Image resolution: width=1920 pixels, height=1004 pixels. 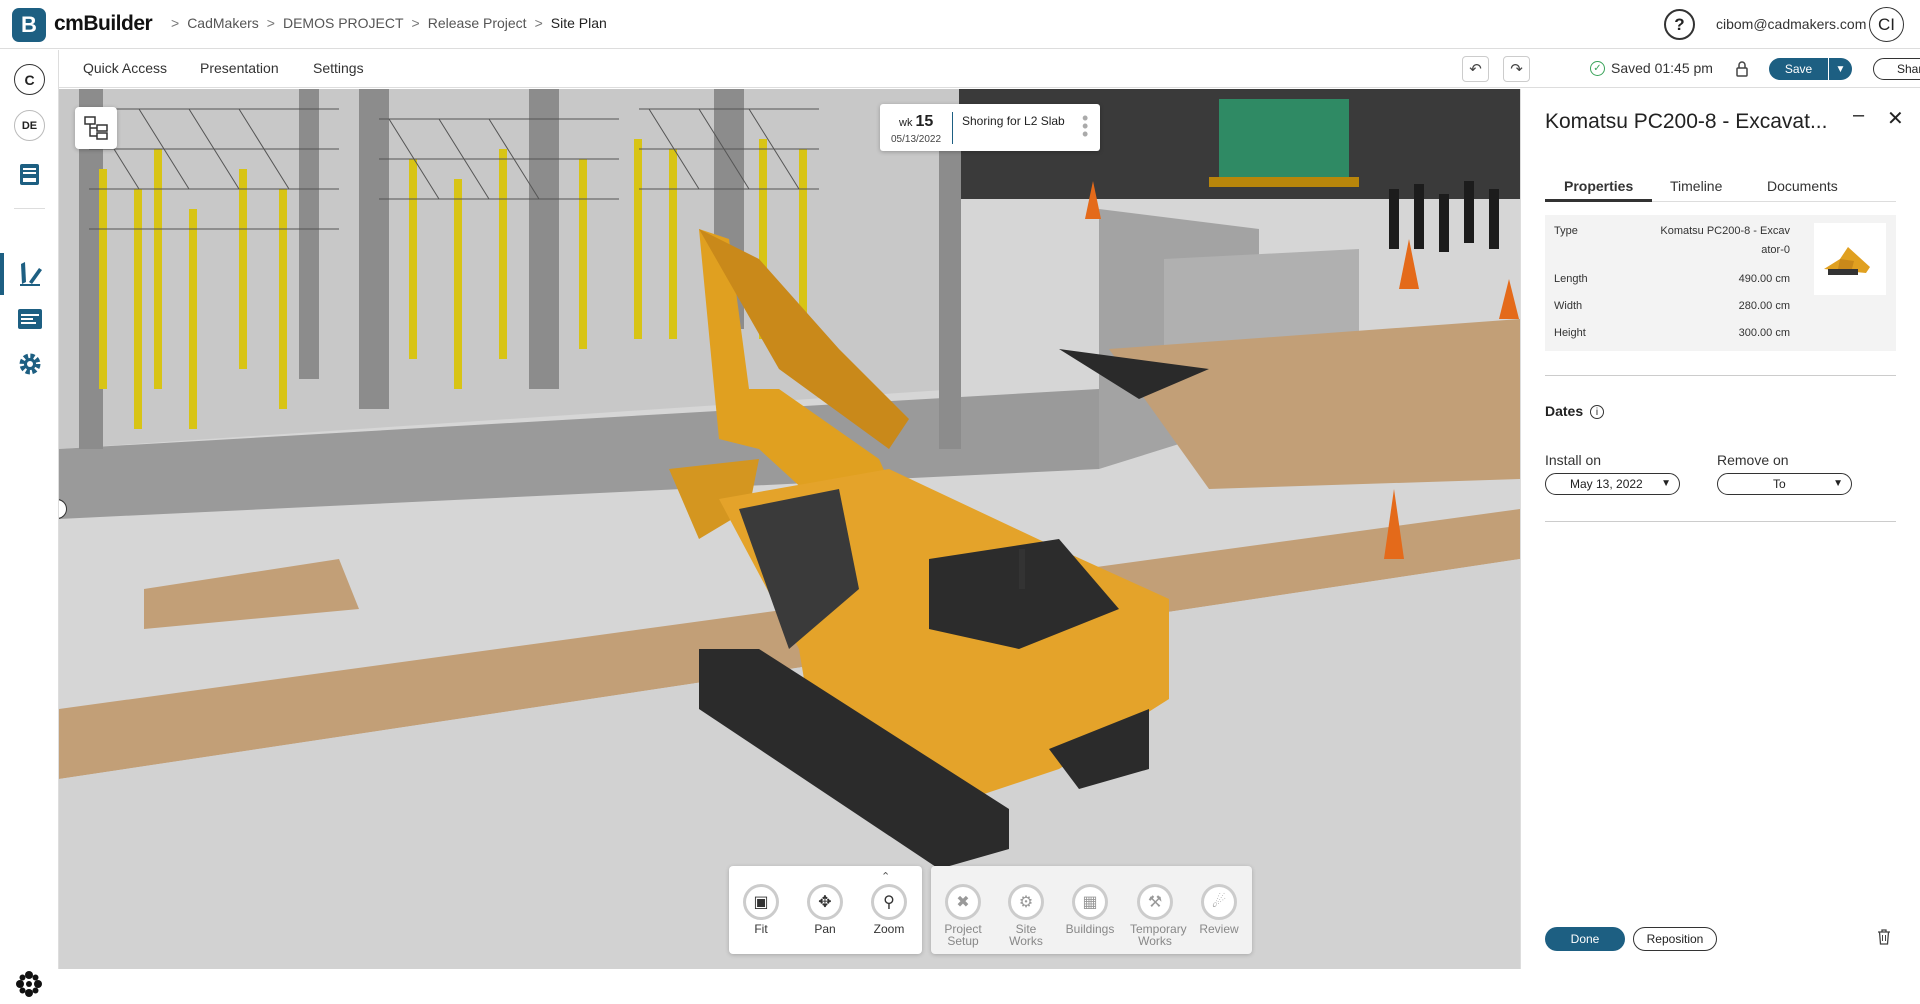 What do you see at coordinates (477, 23) in the screenshot?
I see `breadcrumb-item: Release Project` at bounding box center [477, 23].